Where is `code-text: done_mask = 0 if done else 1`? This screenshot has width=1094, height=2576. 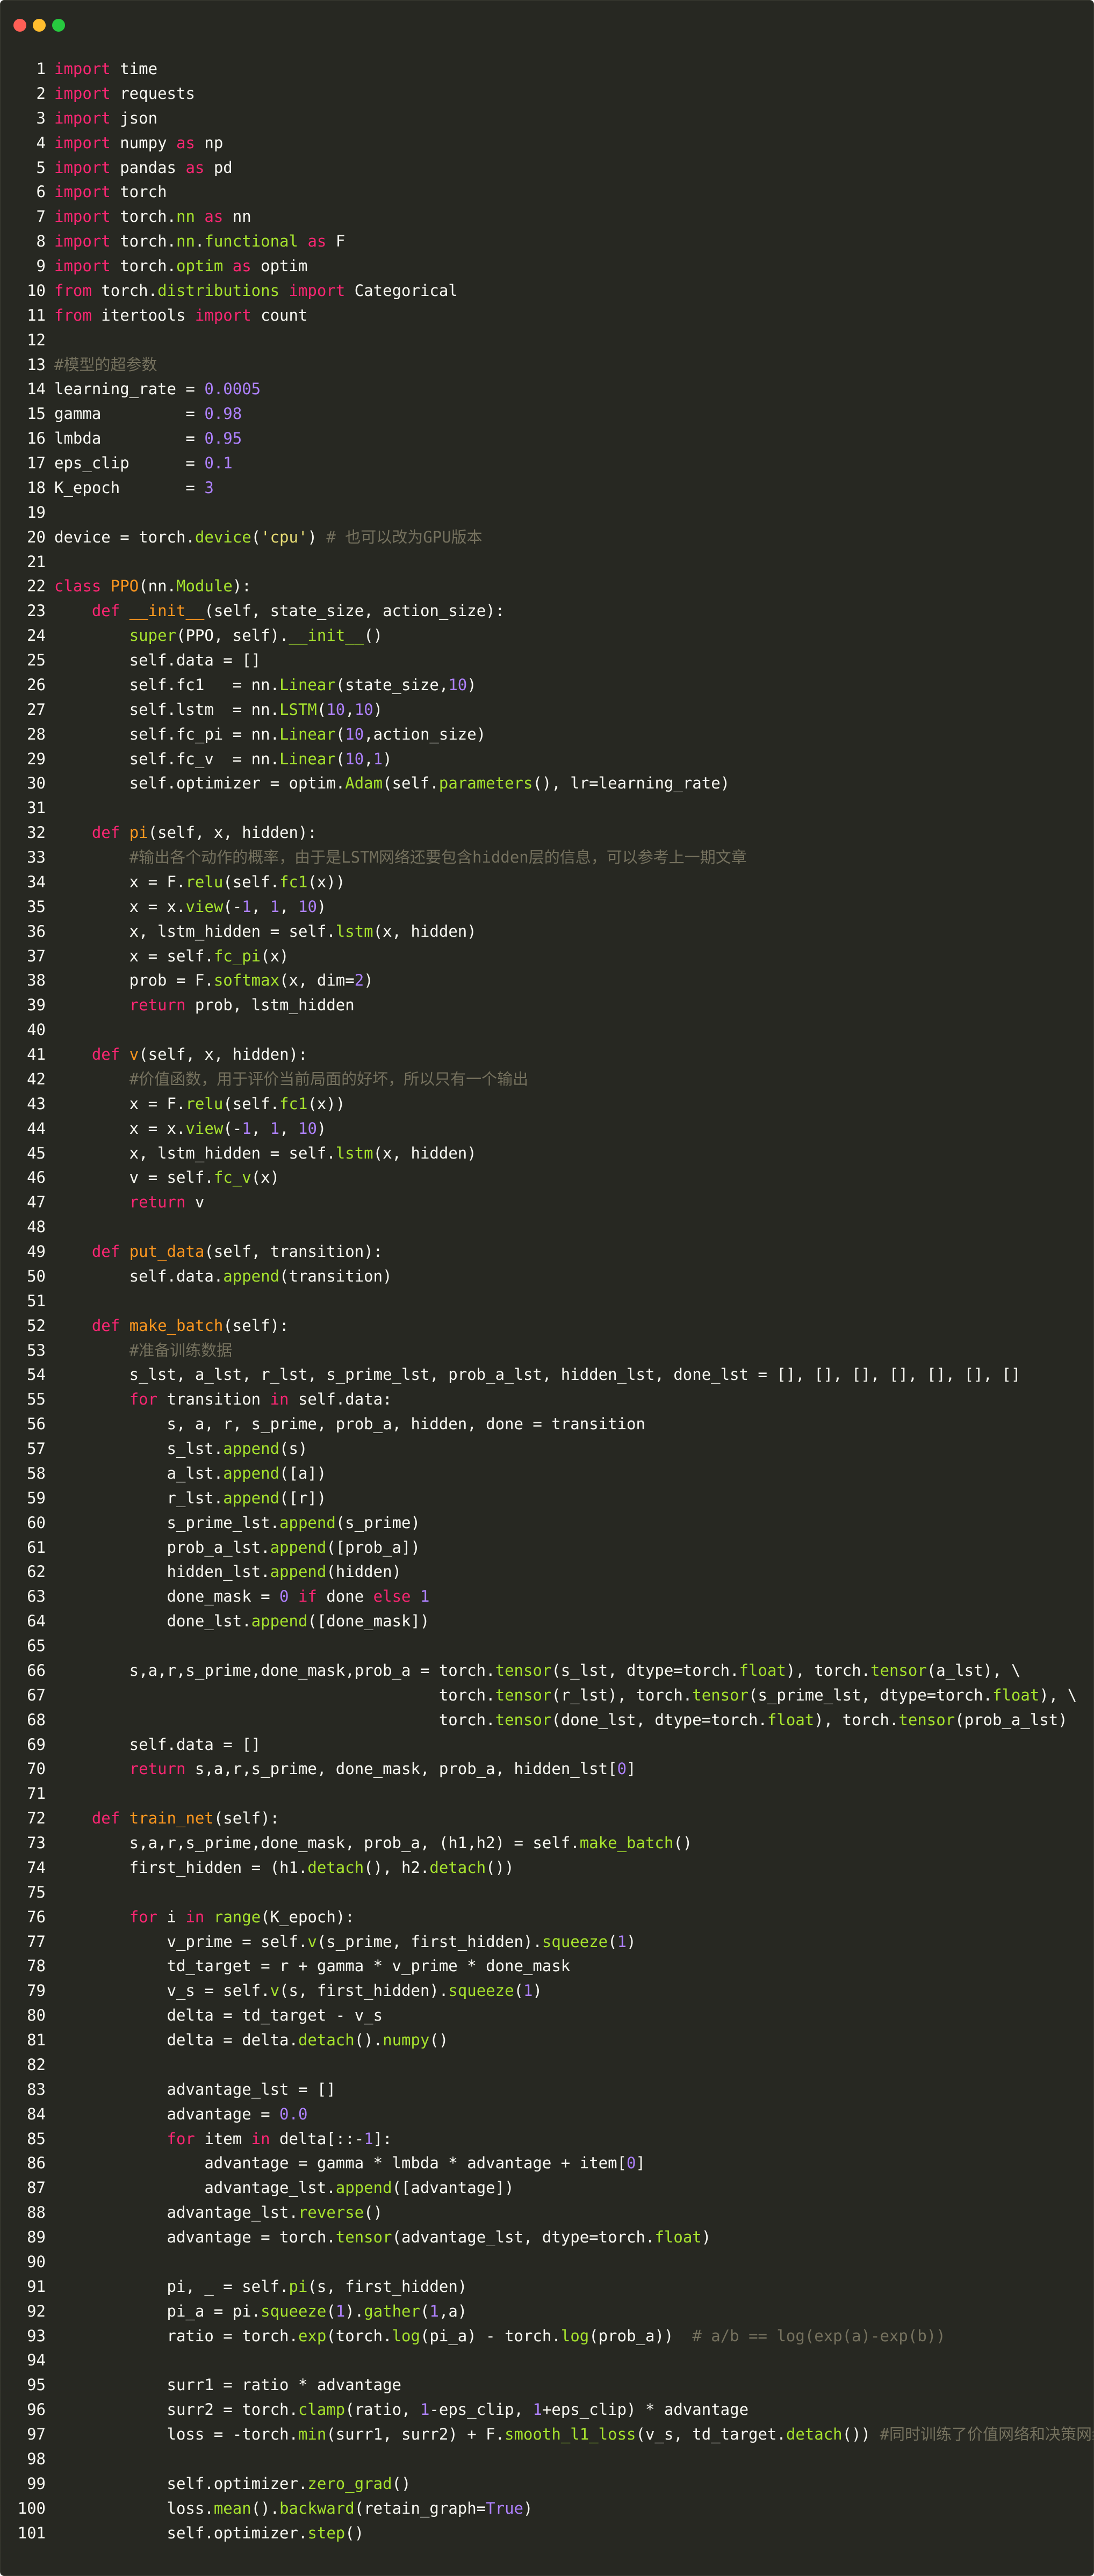 code-text: done_mask = 0 if done else 1 is located at coordinates (238, 1596).